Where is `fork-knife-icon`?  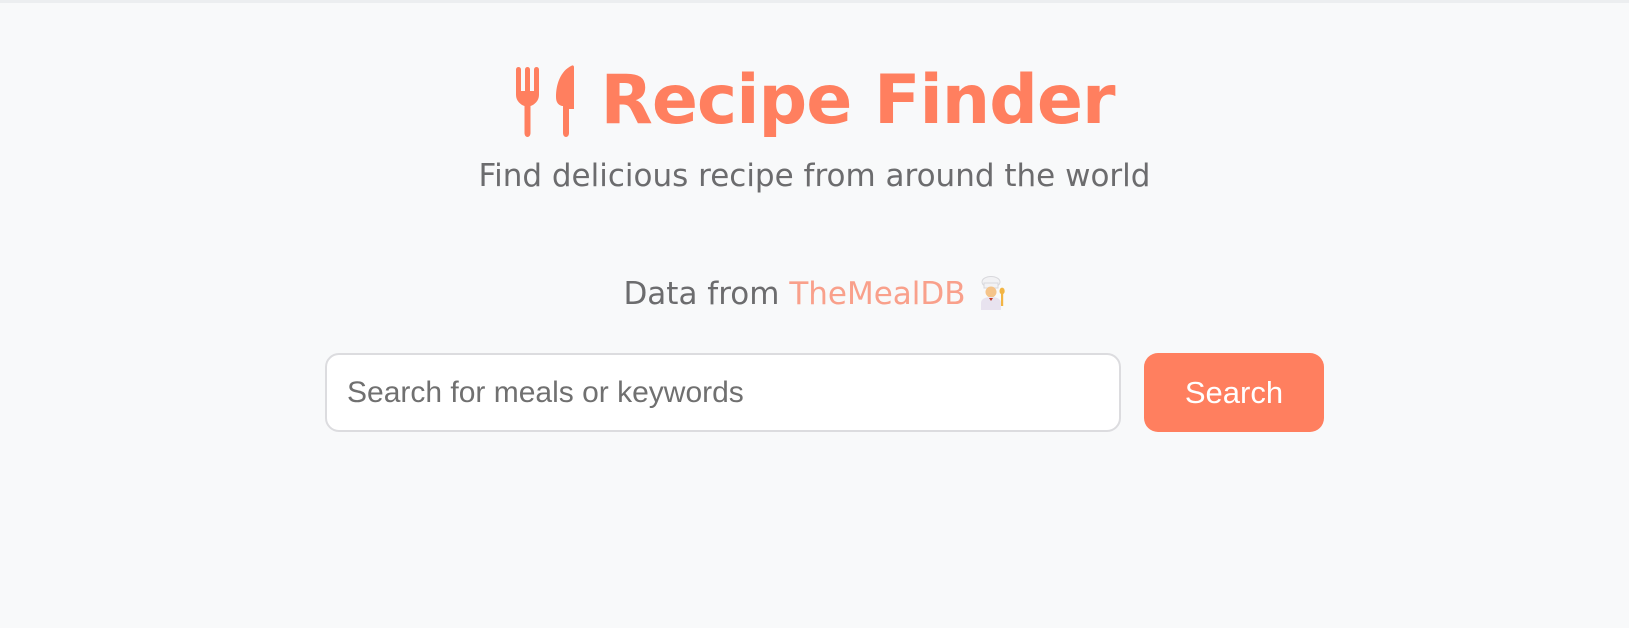
fork-knife-icon is located at coordinates (546, 101).